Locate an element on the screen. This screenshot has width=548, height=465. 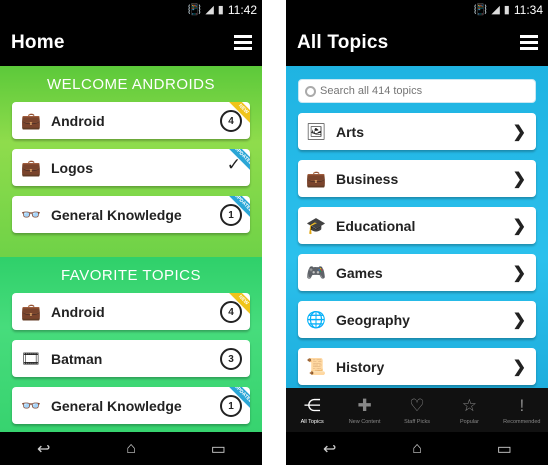
tab-staff-picks: ♡ Staff Picks is located at coordinates (417, 410).